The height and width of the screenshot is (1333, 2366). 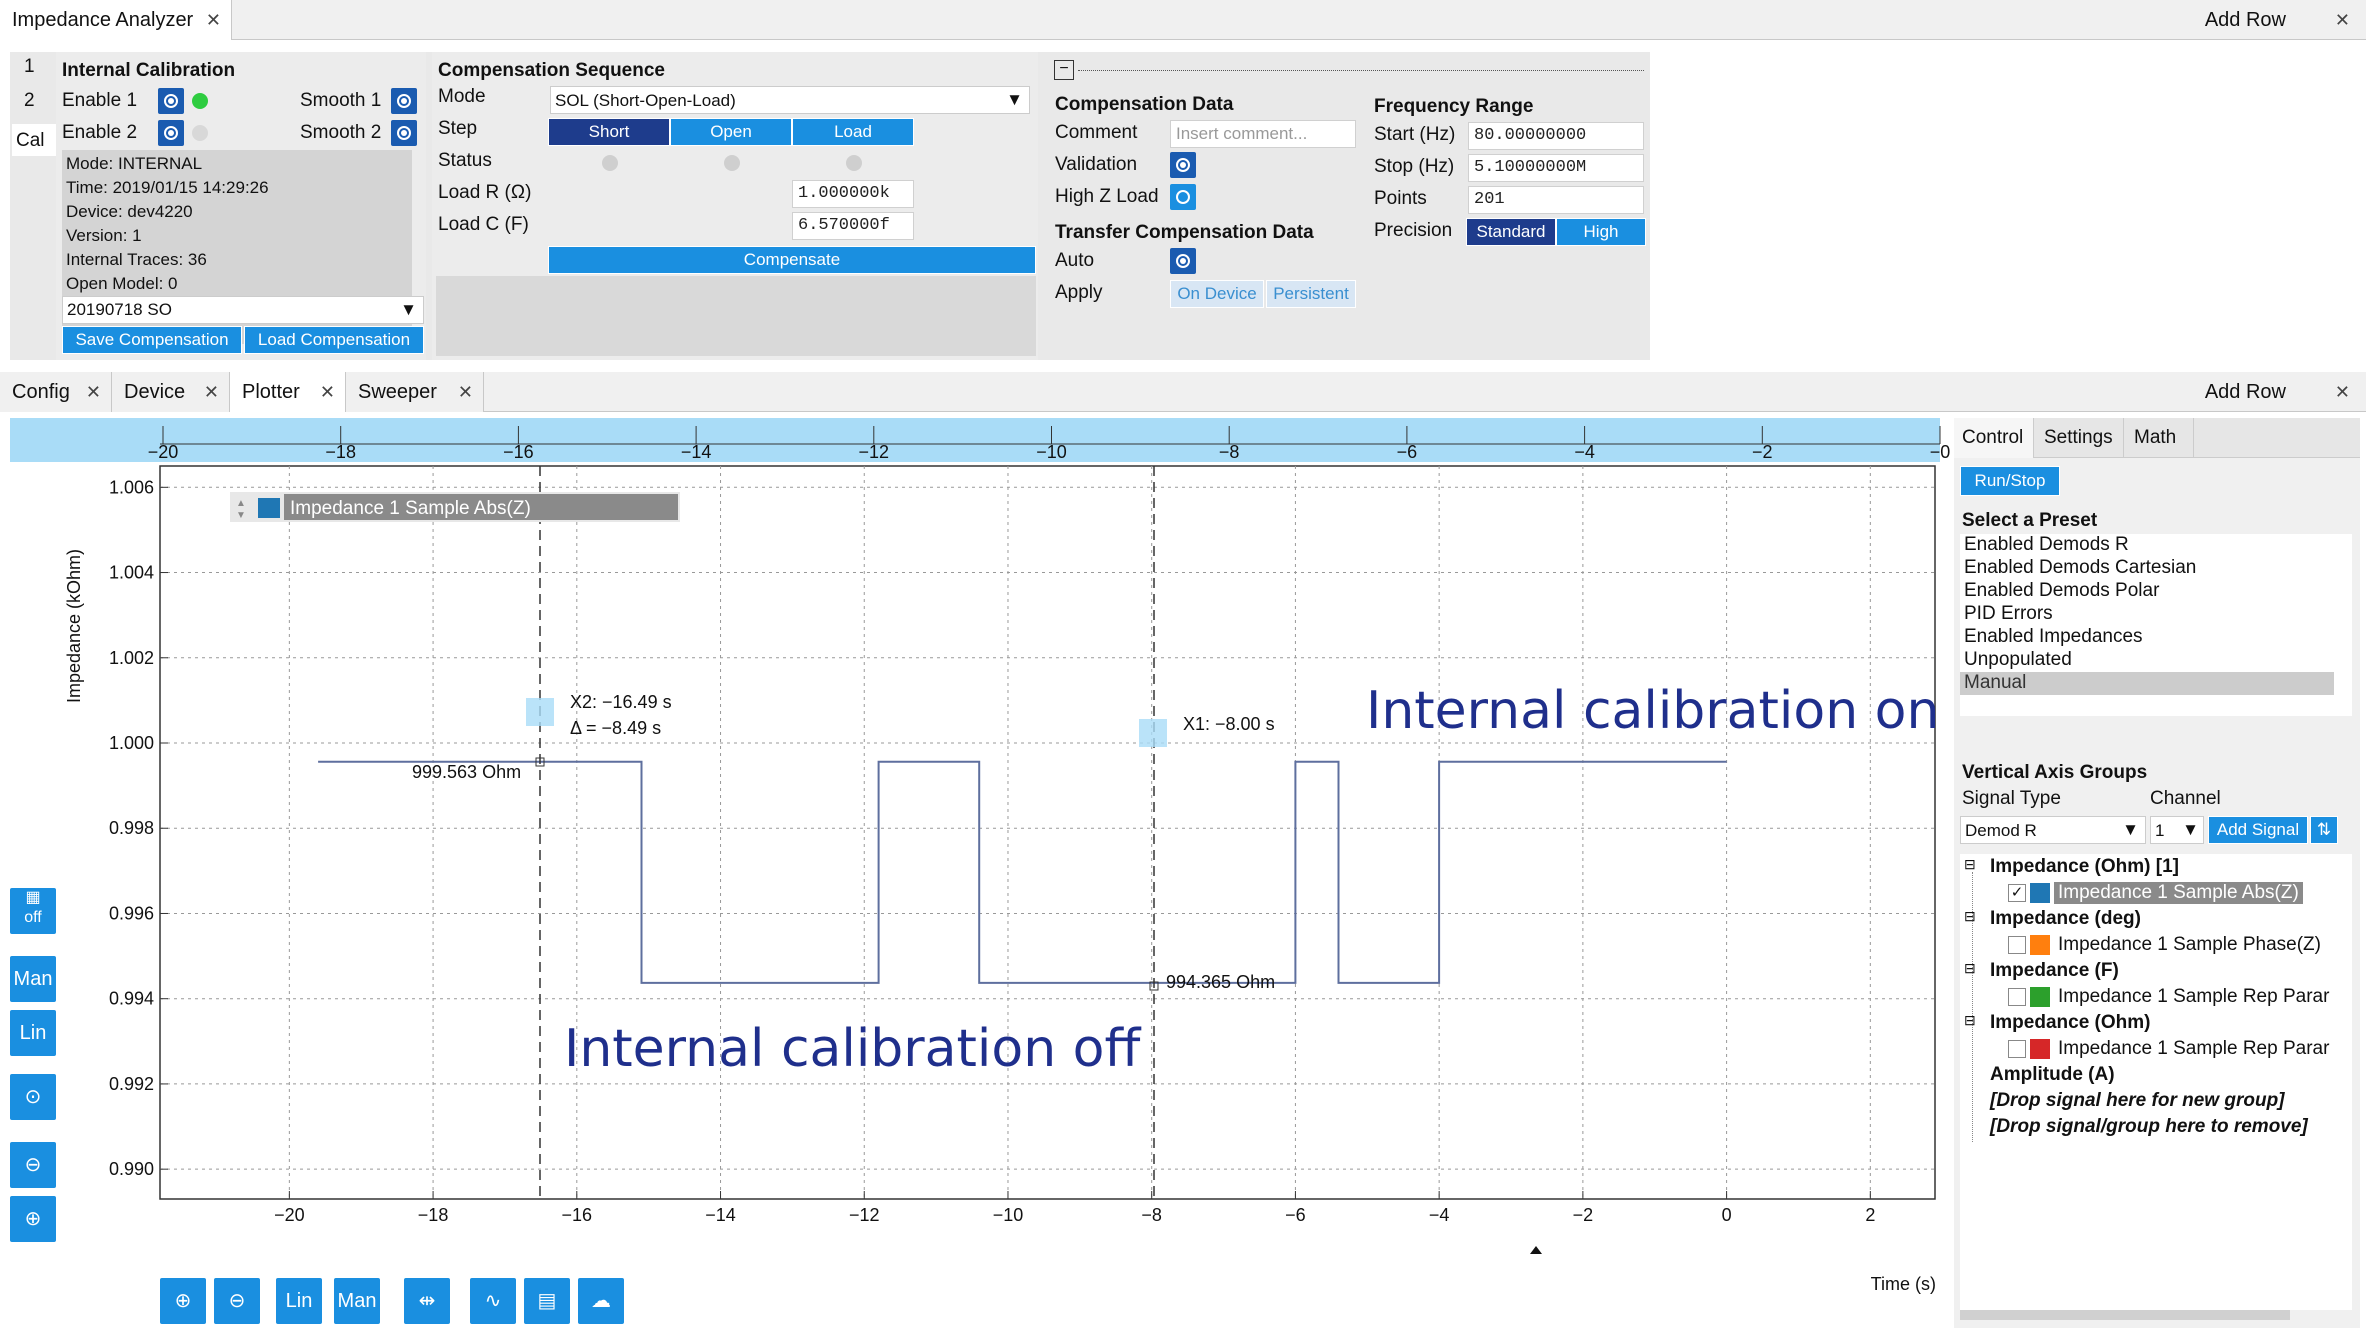 I want to click on group-label: Impedance (Ohm) [1], so click(x=2084, y=867).